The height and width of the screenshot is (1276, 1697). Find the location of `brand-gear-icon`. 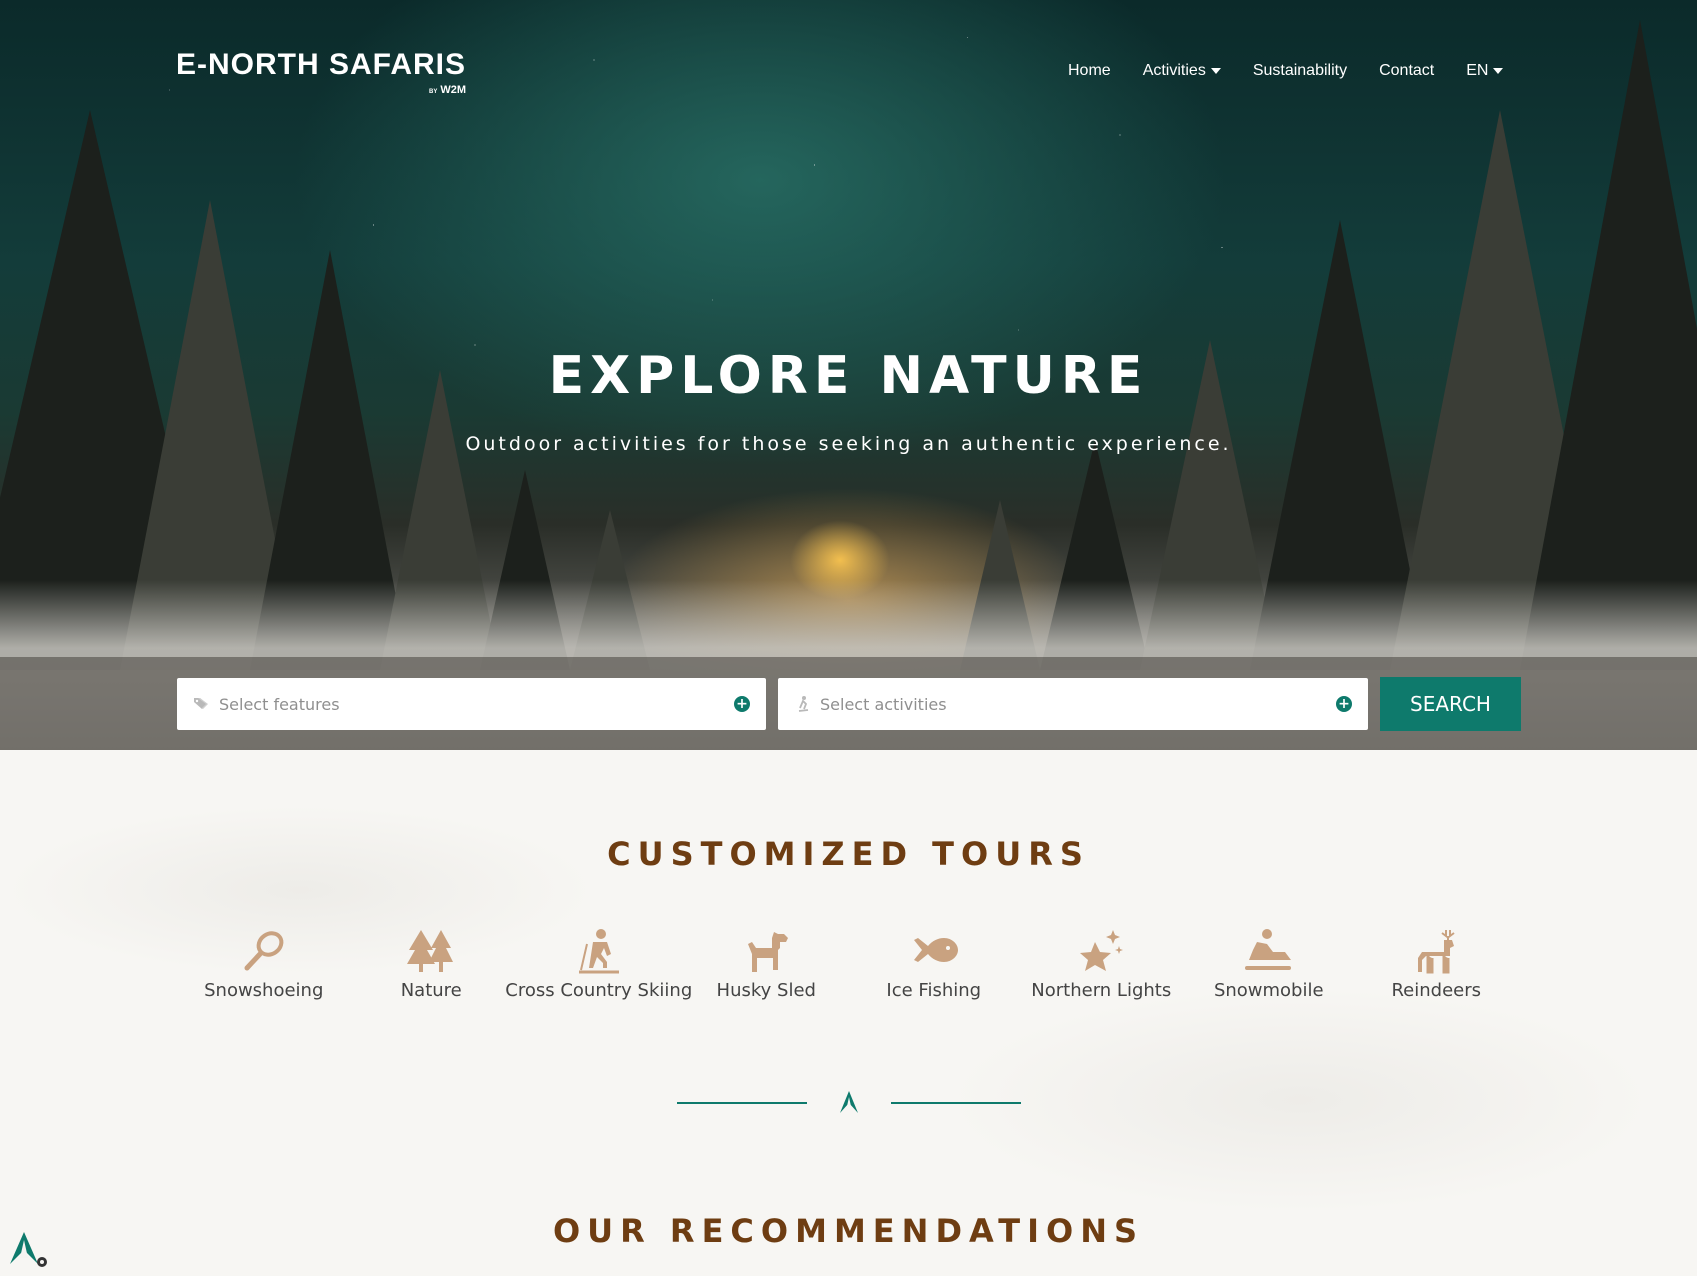

brand-gear-icon is located at coordinates (28, 1249).